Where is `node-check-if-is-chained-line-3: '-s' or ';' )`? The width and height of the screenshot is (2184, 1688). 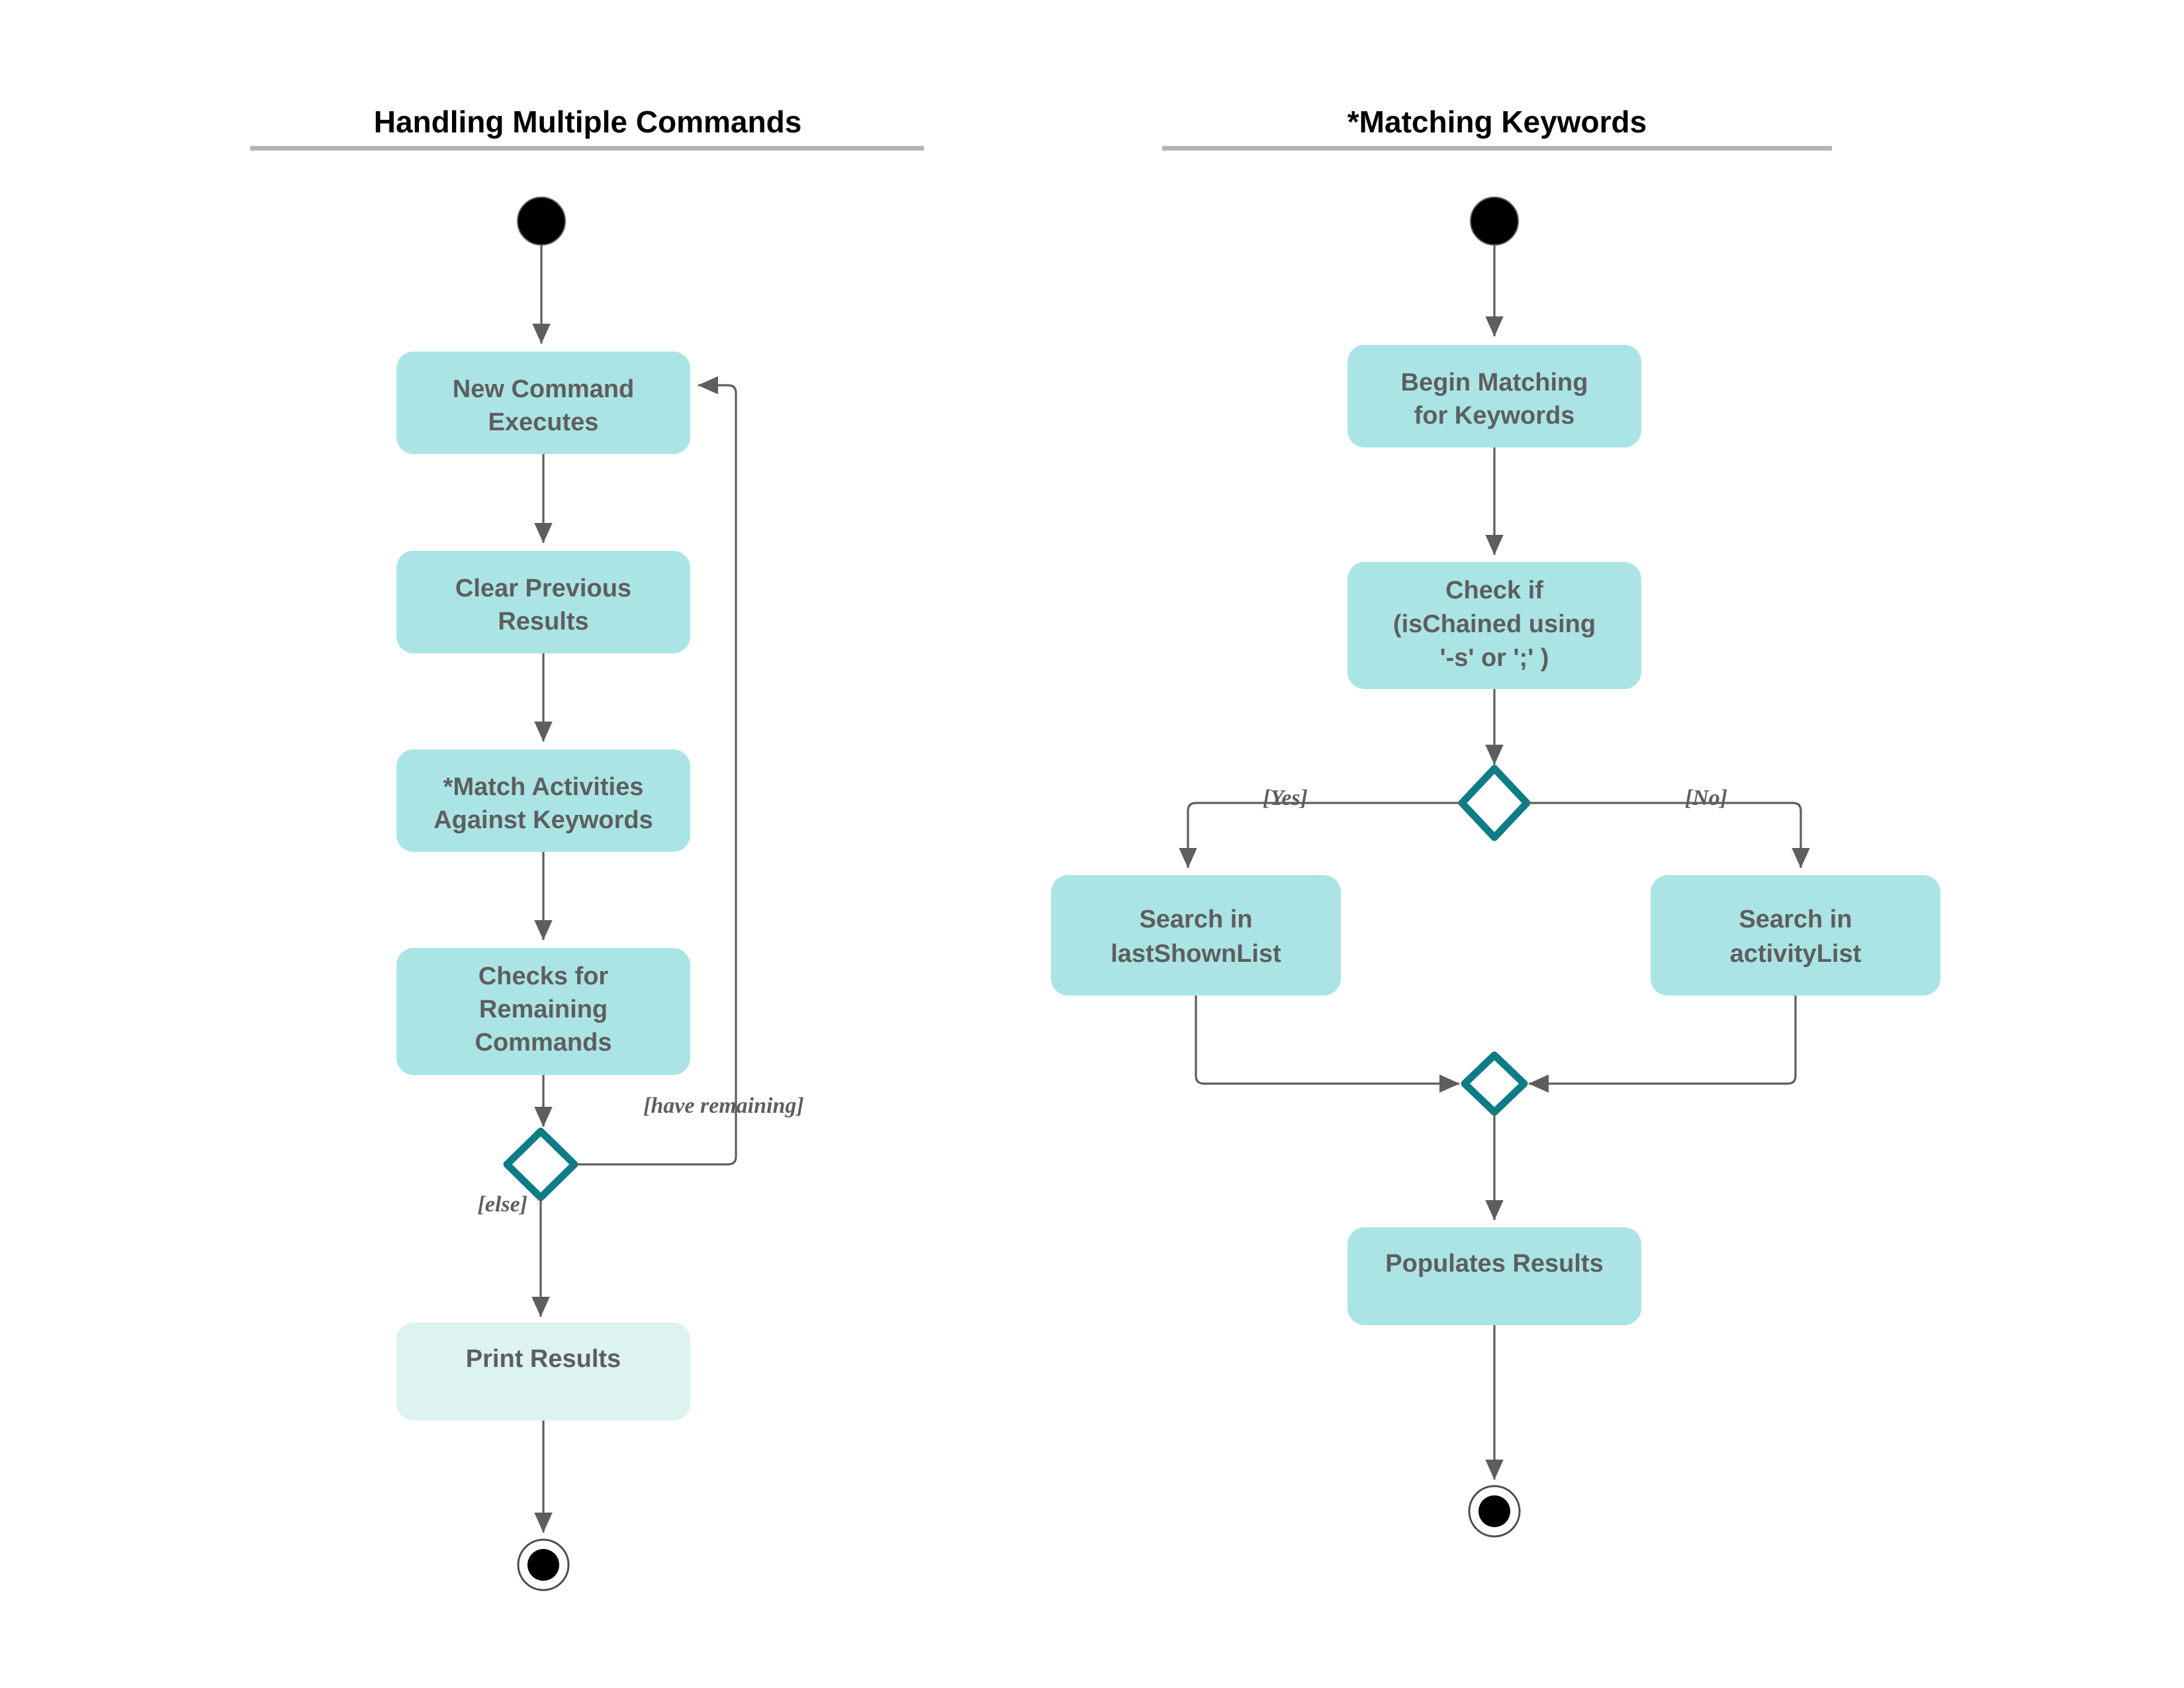
node-check-if-is-chained-line-3: '-s' or ';' ) is located at coordinates (1494, 658).